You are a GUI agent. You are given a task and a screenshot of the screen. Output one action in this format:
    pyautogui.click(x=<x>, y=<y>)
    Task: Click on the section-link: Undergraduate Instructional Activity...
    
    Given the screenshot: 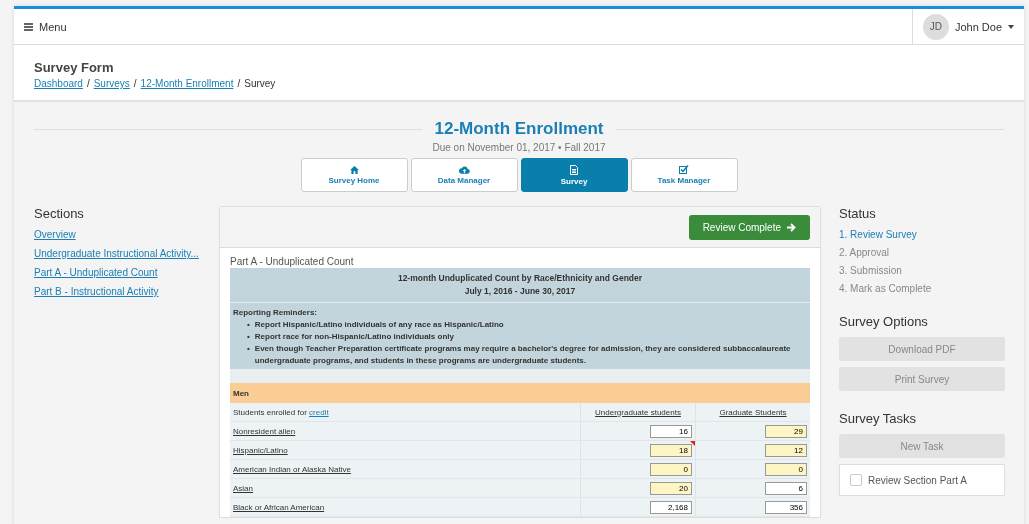 What is the action you would take?
    pyautogui.click(x=126, y=253)
    